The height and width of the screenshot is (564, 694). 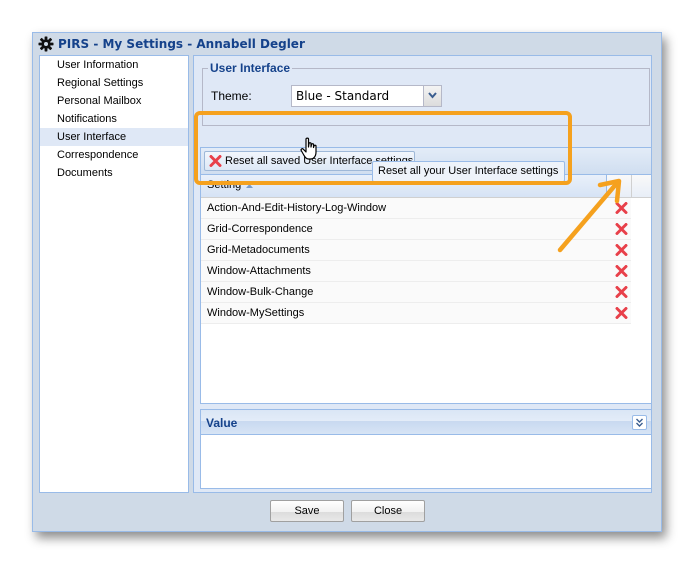 What do you see at coordinates (98, 155) in the screenshot?
I see `nav-item-label: Correspondence` at bounding box center [98, 155].